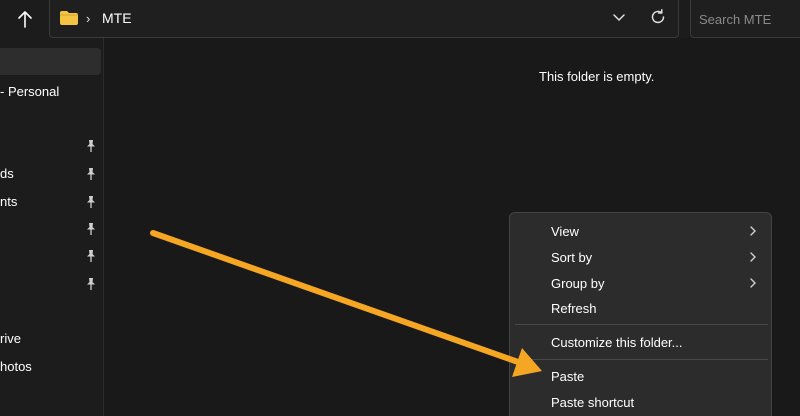 This screenshot has width=800, height=416. What do you see at coordinates (364, 19) in the screenshot?
I see `address-bar: › MTE` at bounding box center [364, 19].